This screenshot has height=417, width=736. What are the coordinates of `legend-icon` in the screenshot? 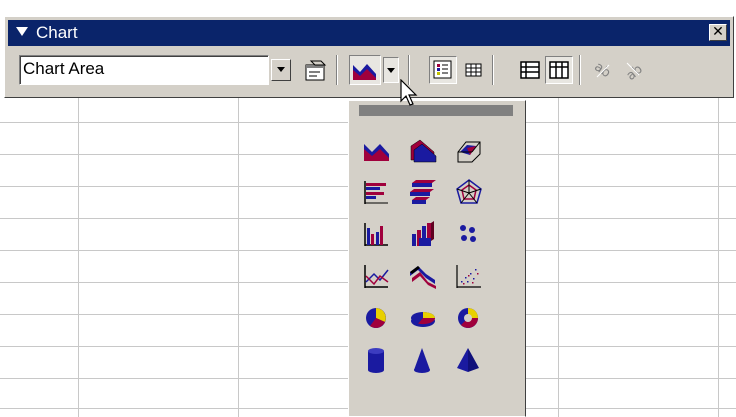 It's located at (442, 69).